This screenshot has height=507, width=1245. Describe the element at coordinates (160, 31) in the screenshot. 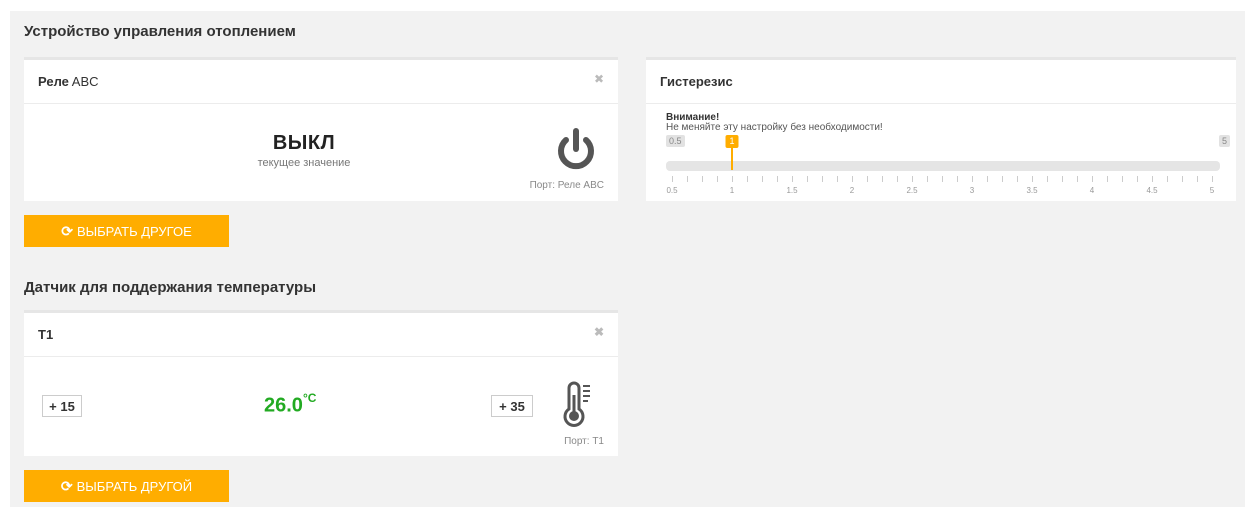

I see `heating-section-title: Устройство управления отоплением` at that location.